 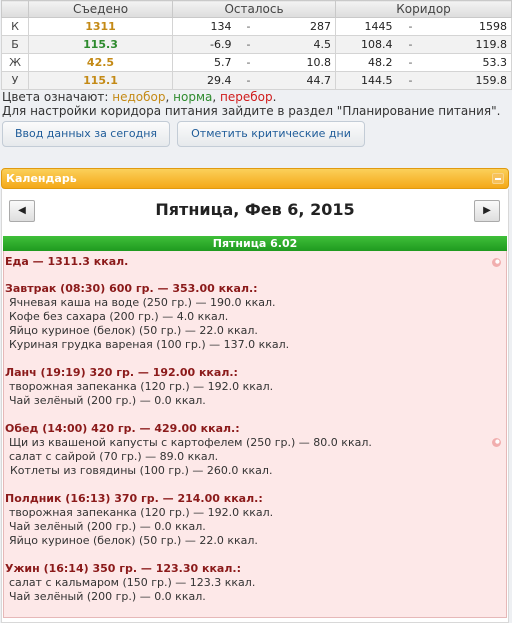 I want to click on eaten-value: 115.3, so click(x=100, y=44).